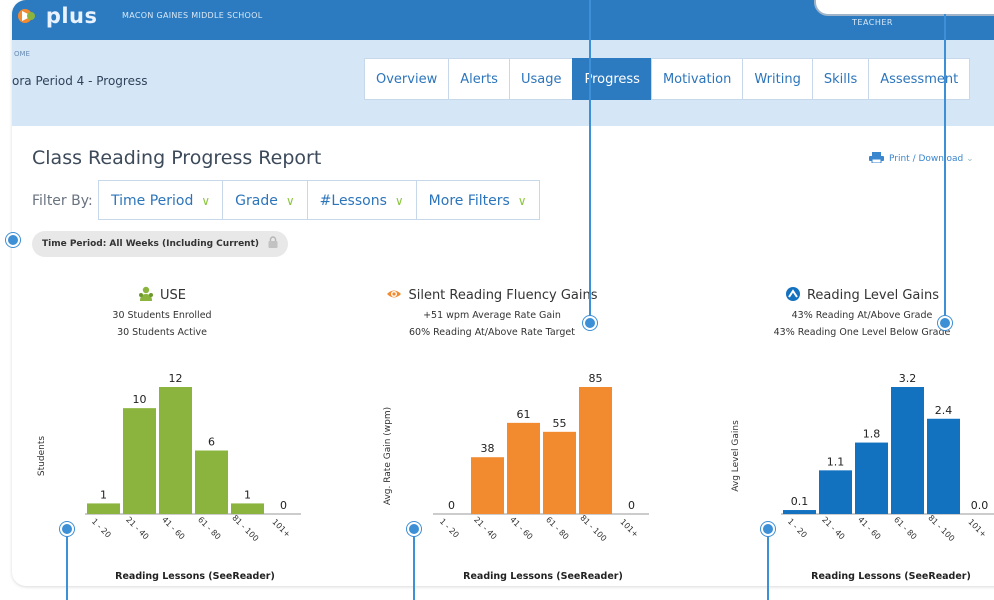 The image size is (994, 600). Describe the element at coordinates (792, 294) in the screenshot. I see `level-icon` at that location.